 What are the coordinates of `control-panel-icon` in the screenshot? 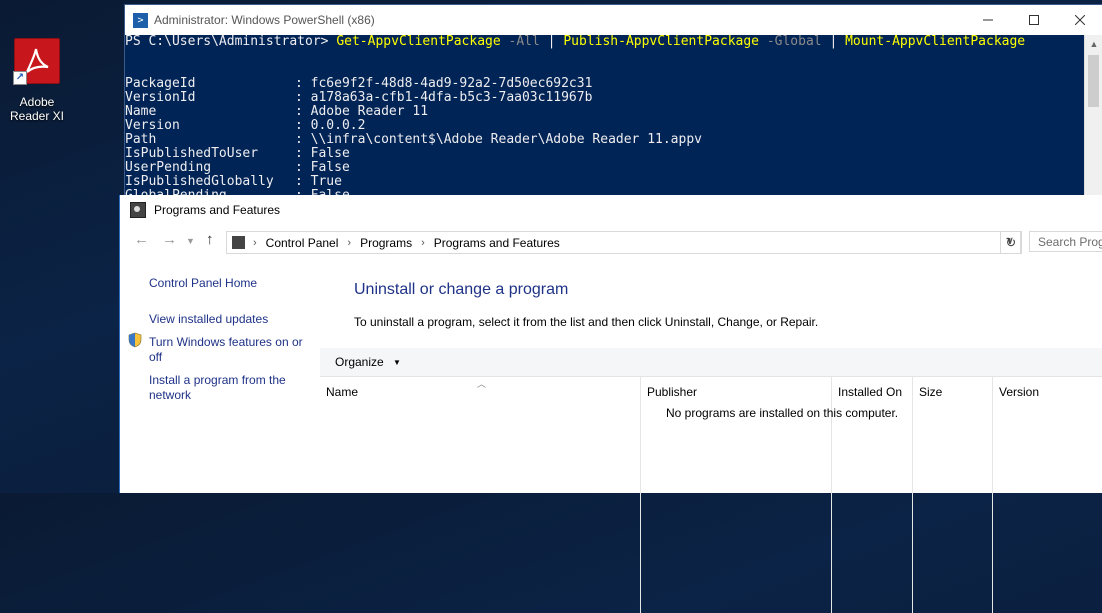 It's located at (138, 210).